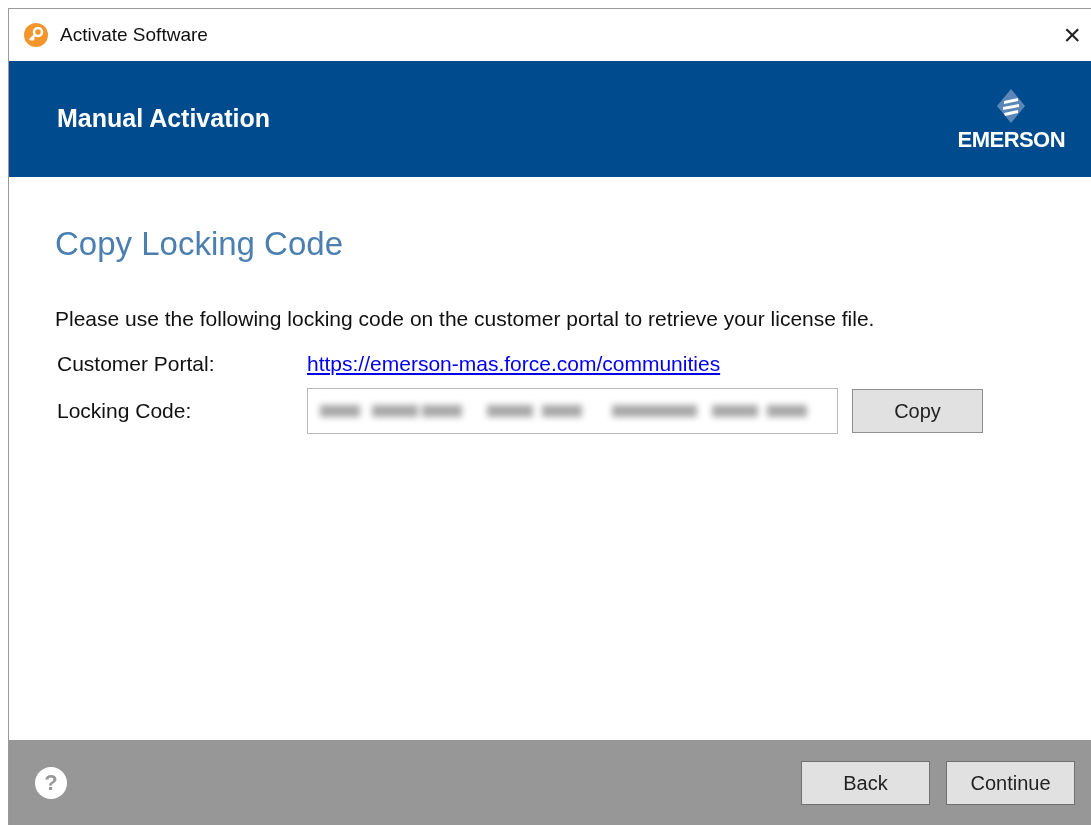 The image size is (1091, 825). Describe the element at coordinates (514, 364) in the screenshot. I see `portal-link: https://emerson-mas.force.com/communities` at that location.